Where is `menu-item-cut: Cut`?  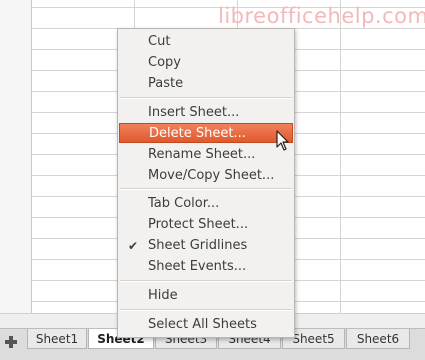 menu-item-cut: Cut is located at coordinates (206, 42).